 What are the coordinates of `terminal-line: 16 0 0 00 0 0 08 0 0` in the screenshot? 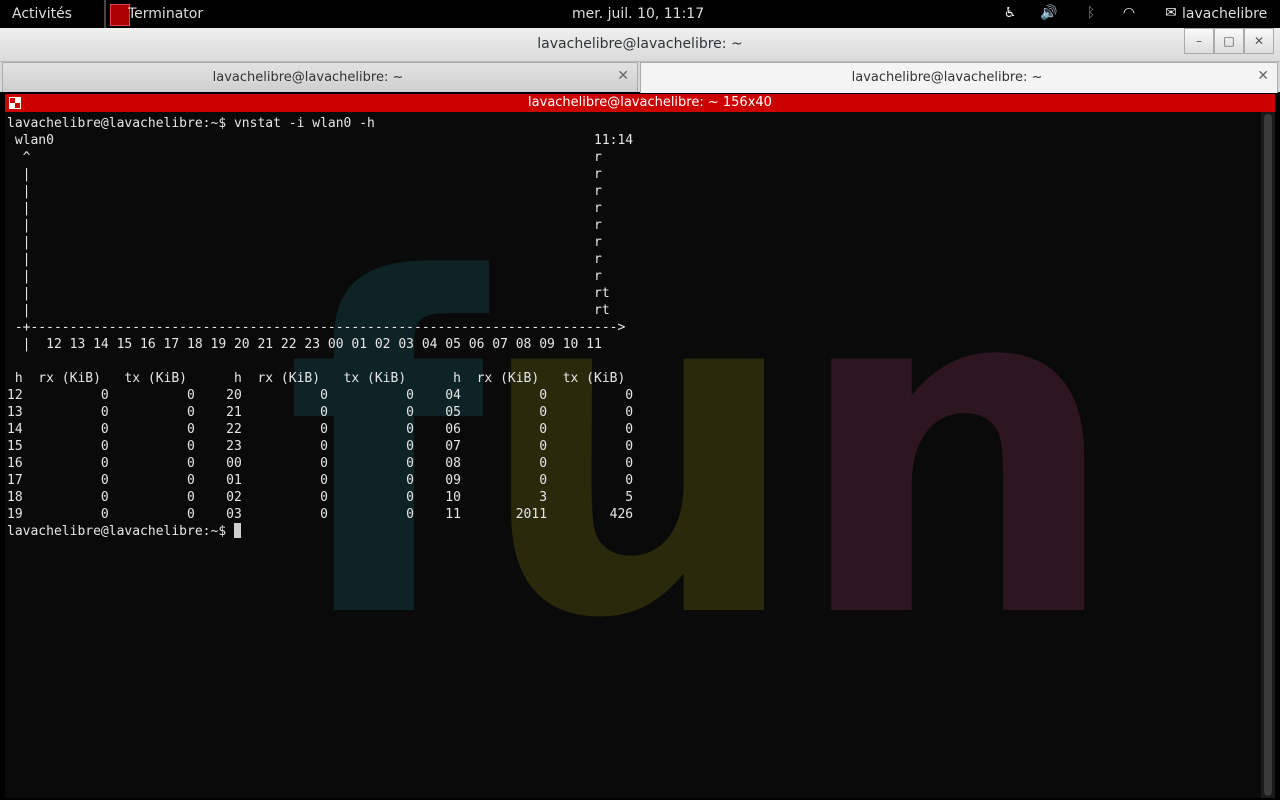 It's located at (320, 463).